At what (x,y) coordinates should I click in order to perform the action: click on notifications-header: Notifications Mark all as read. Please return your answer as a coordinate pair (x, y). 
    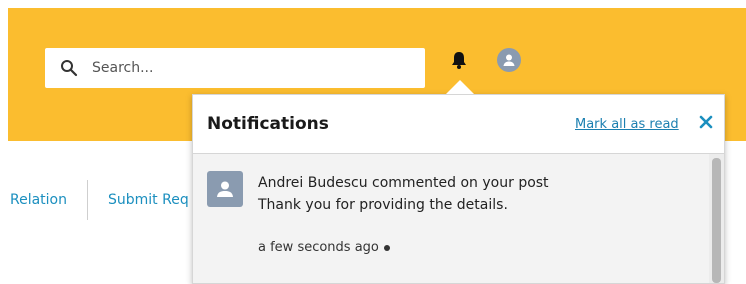
    Looking at the image, I should click on (458, 124).